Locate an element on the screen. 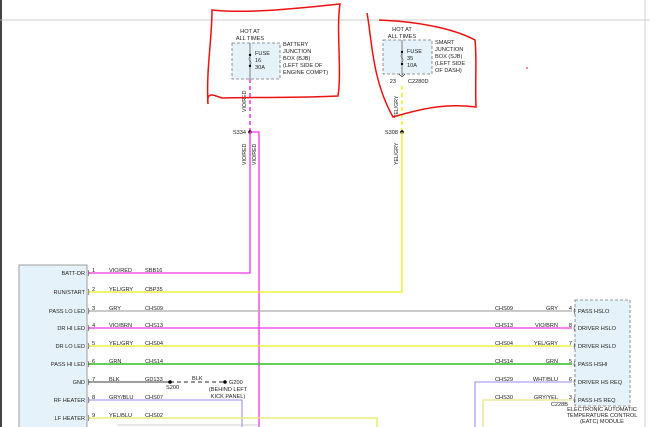  bjb-label: BOX (BJB) is located at coordinates (296, 59).